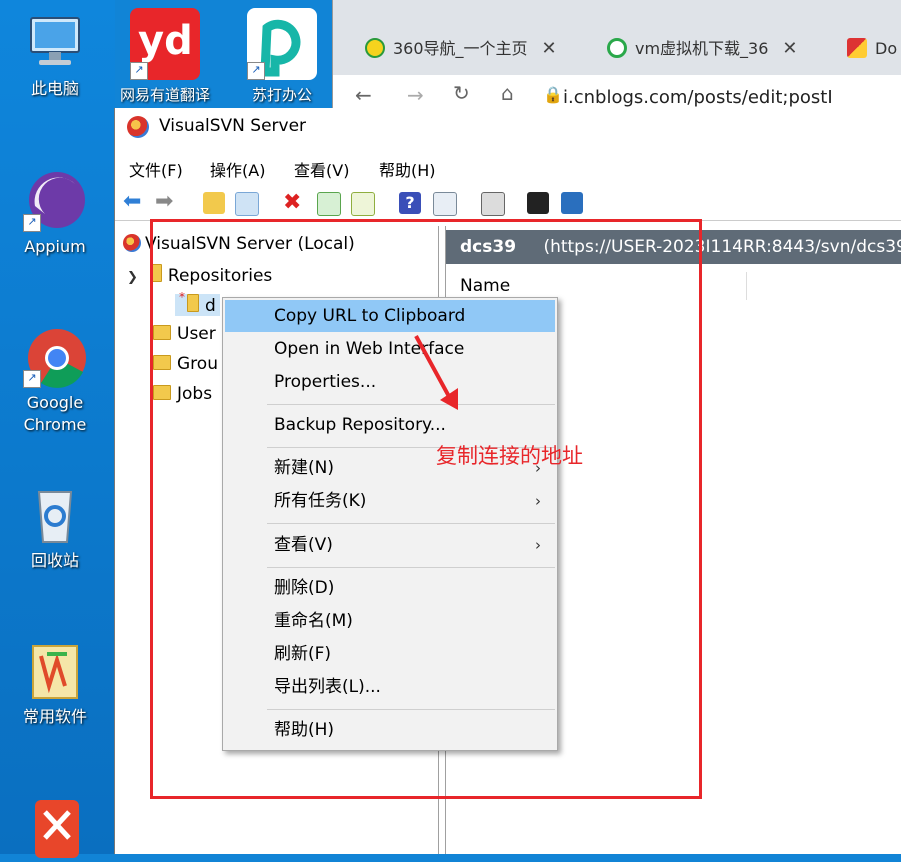 Image resolution: width=901 pixels, height=862 pixels. What do you see at coordinates (233, 126) in the screenshot?
I see `window-title: VisualSVN Server` at bounding box center [233, 126].